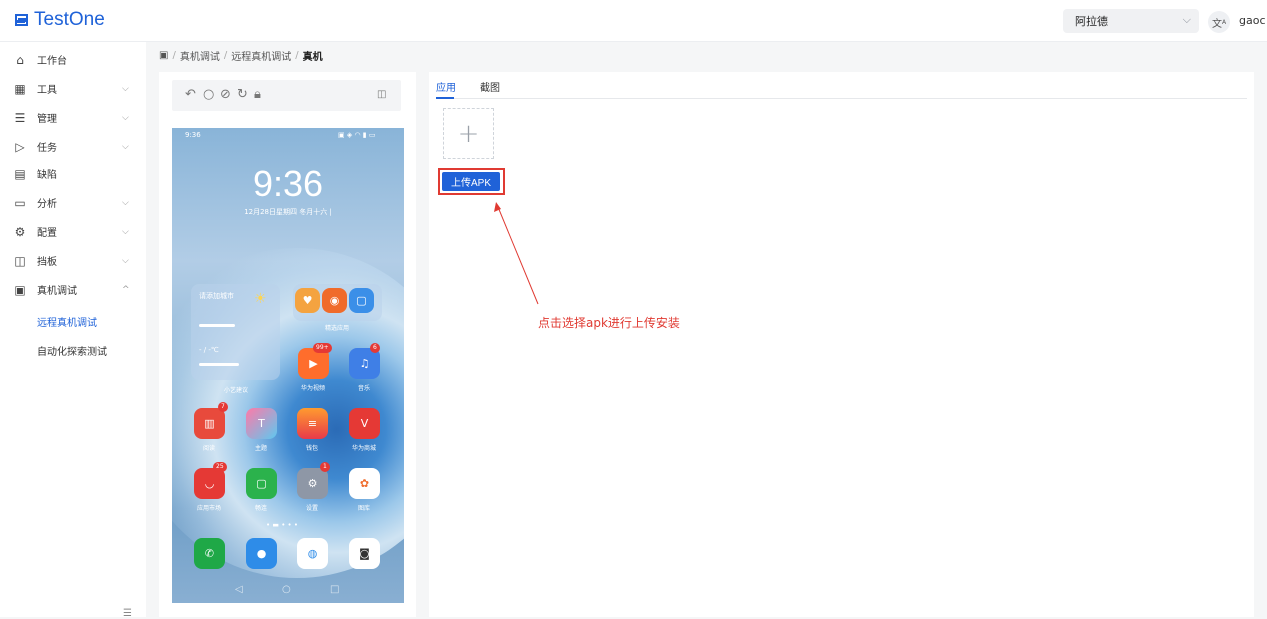  Describe the element at coordinates (20, 88) in the screenshot. I see `grid-icon: ▦` at that location.